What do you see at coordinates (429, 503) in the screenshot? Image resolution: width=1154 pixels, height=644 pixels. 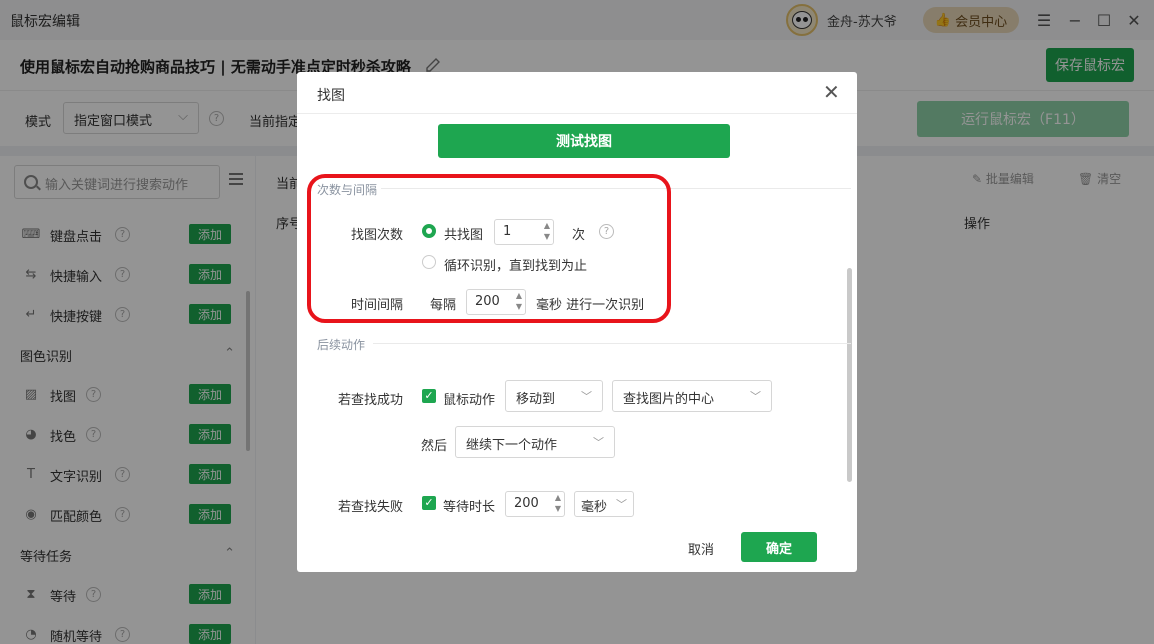 I see `wait-duration-checkbox: ✓` at bounding box center [429, 503].